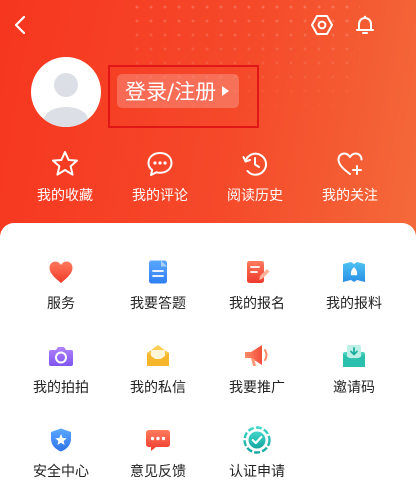 This screenshot has height=499, width=416. Describe the element at coordinates (65, 196) in the screenshot. I see `quick-nav-label: 我的收藏` at that location.